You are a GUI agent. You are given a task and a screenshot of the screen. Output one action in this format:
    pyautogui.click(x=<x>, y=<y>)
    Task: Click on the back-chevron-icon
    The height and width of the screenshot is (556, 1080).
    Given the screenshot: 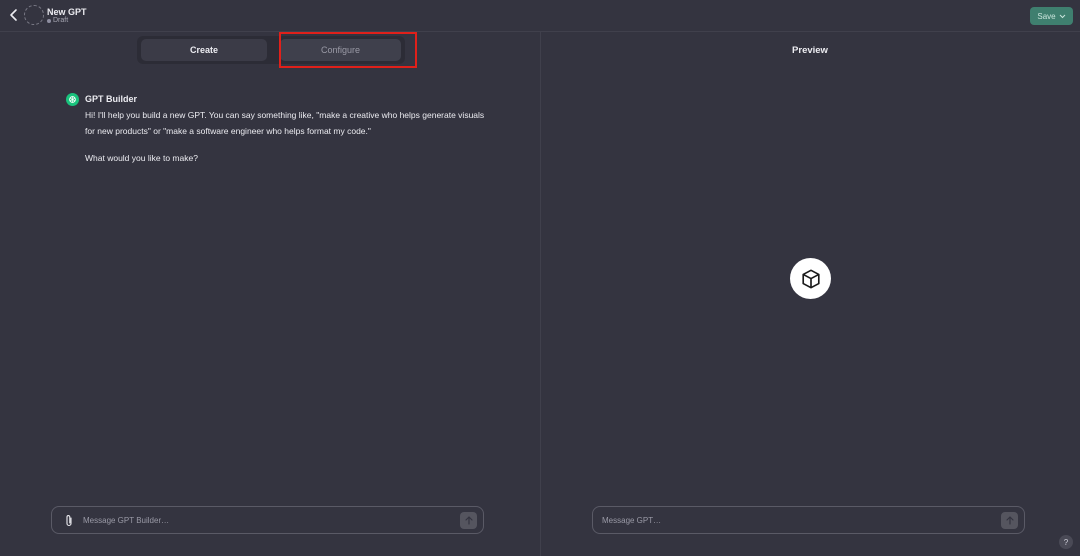 What is the action you would take?
    pyautogui.click(x=14, y=15)
    